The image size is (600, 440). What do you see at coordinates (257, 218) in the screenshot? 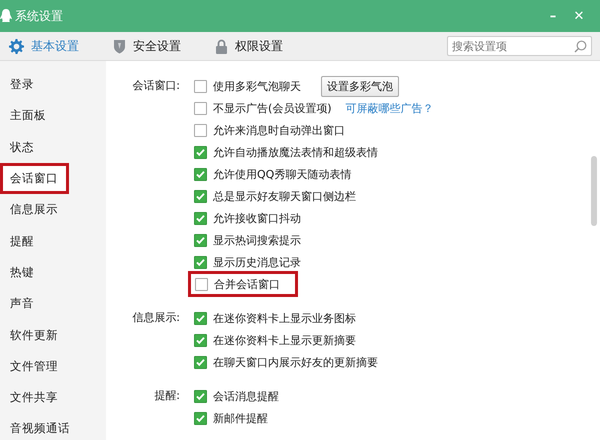
I see `option-label: 允许接收窗口抖动` at bounding box center [257, 218].